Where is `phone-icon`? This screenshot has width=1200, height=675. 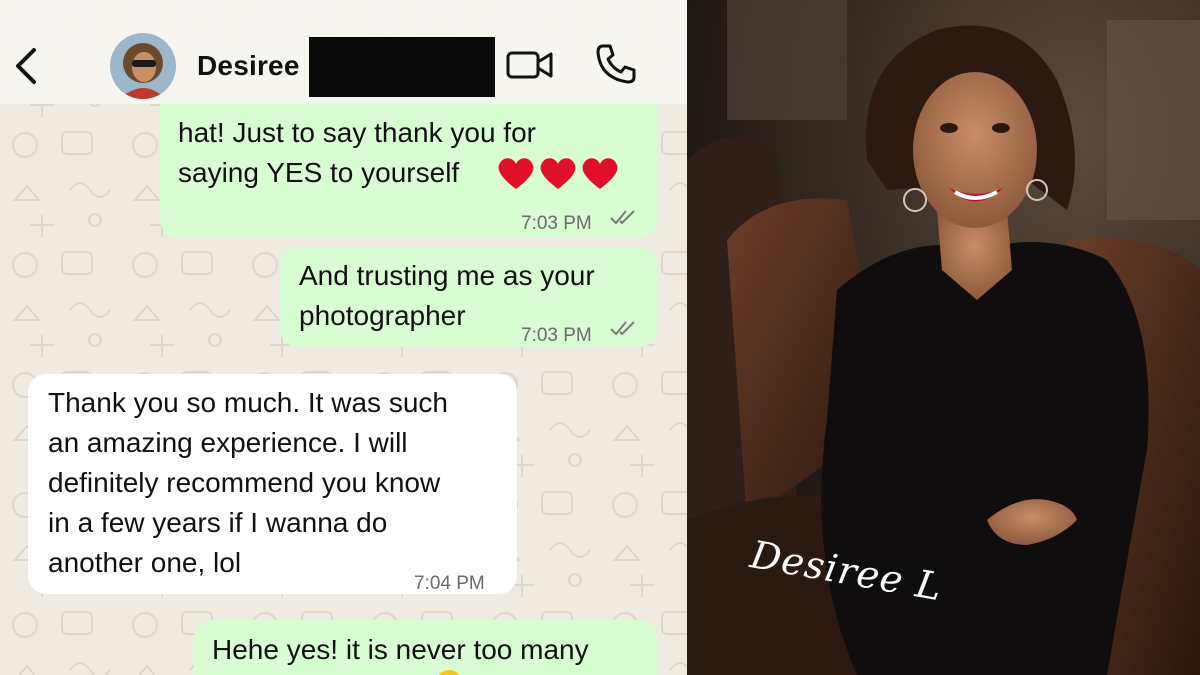 phone-icon is located at coordinates (616, 64).